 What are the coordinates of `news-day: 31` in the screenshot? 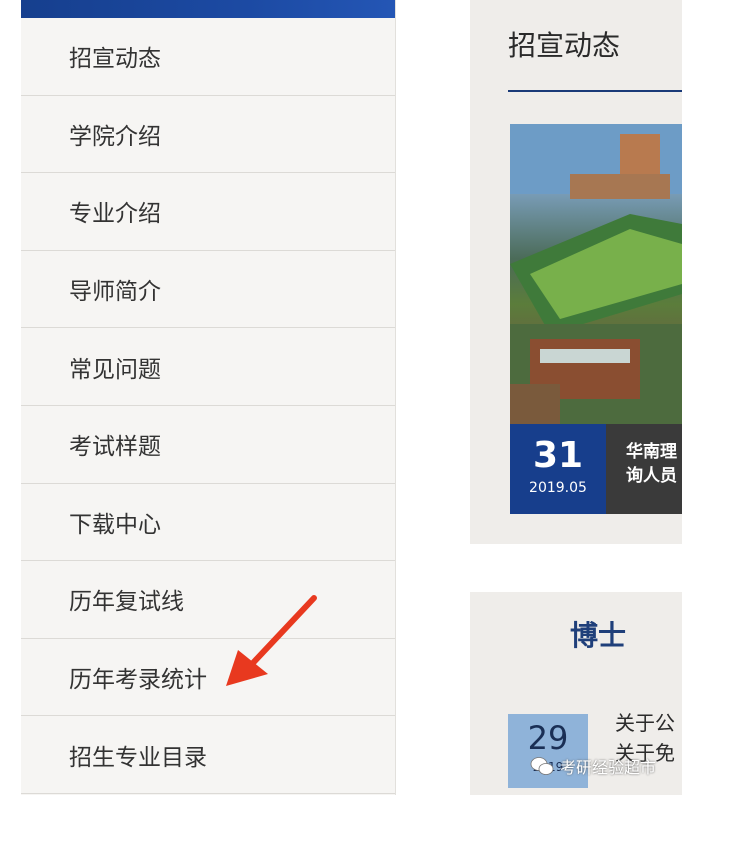 It's located at (558, 455).